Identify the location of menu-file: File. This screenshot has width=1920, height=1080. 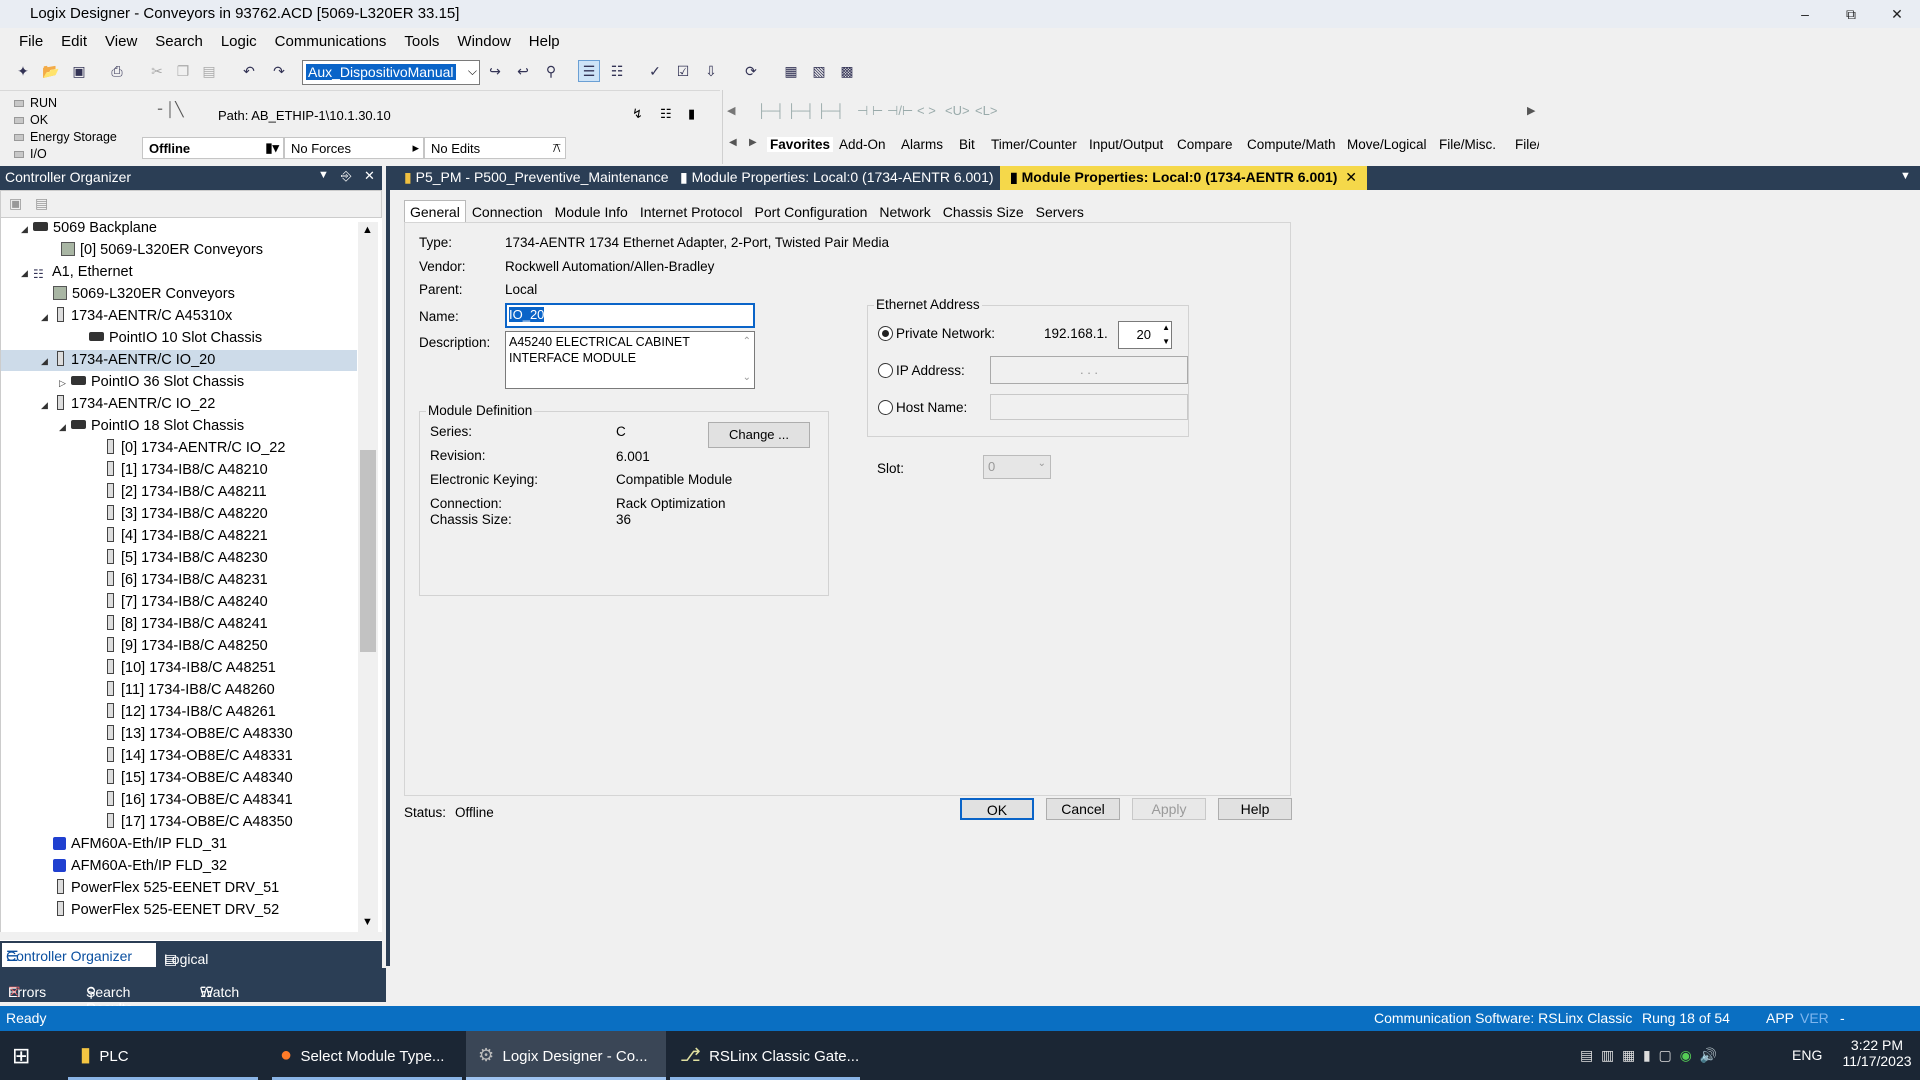
(31, 41).